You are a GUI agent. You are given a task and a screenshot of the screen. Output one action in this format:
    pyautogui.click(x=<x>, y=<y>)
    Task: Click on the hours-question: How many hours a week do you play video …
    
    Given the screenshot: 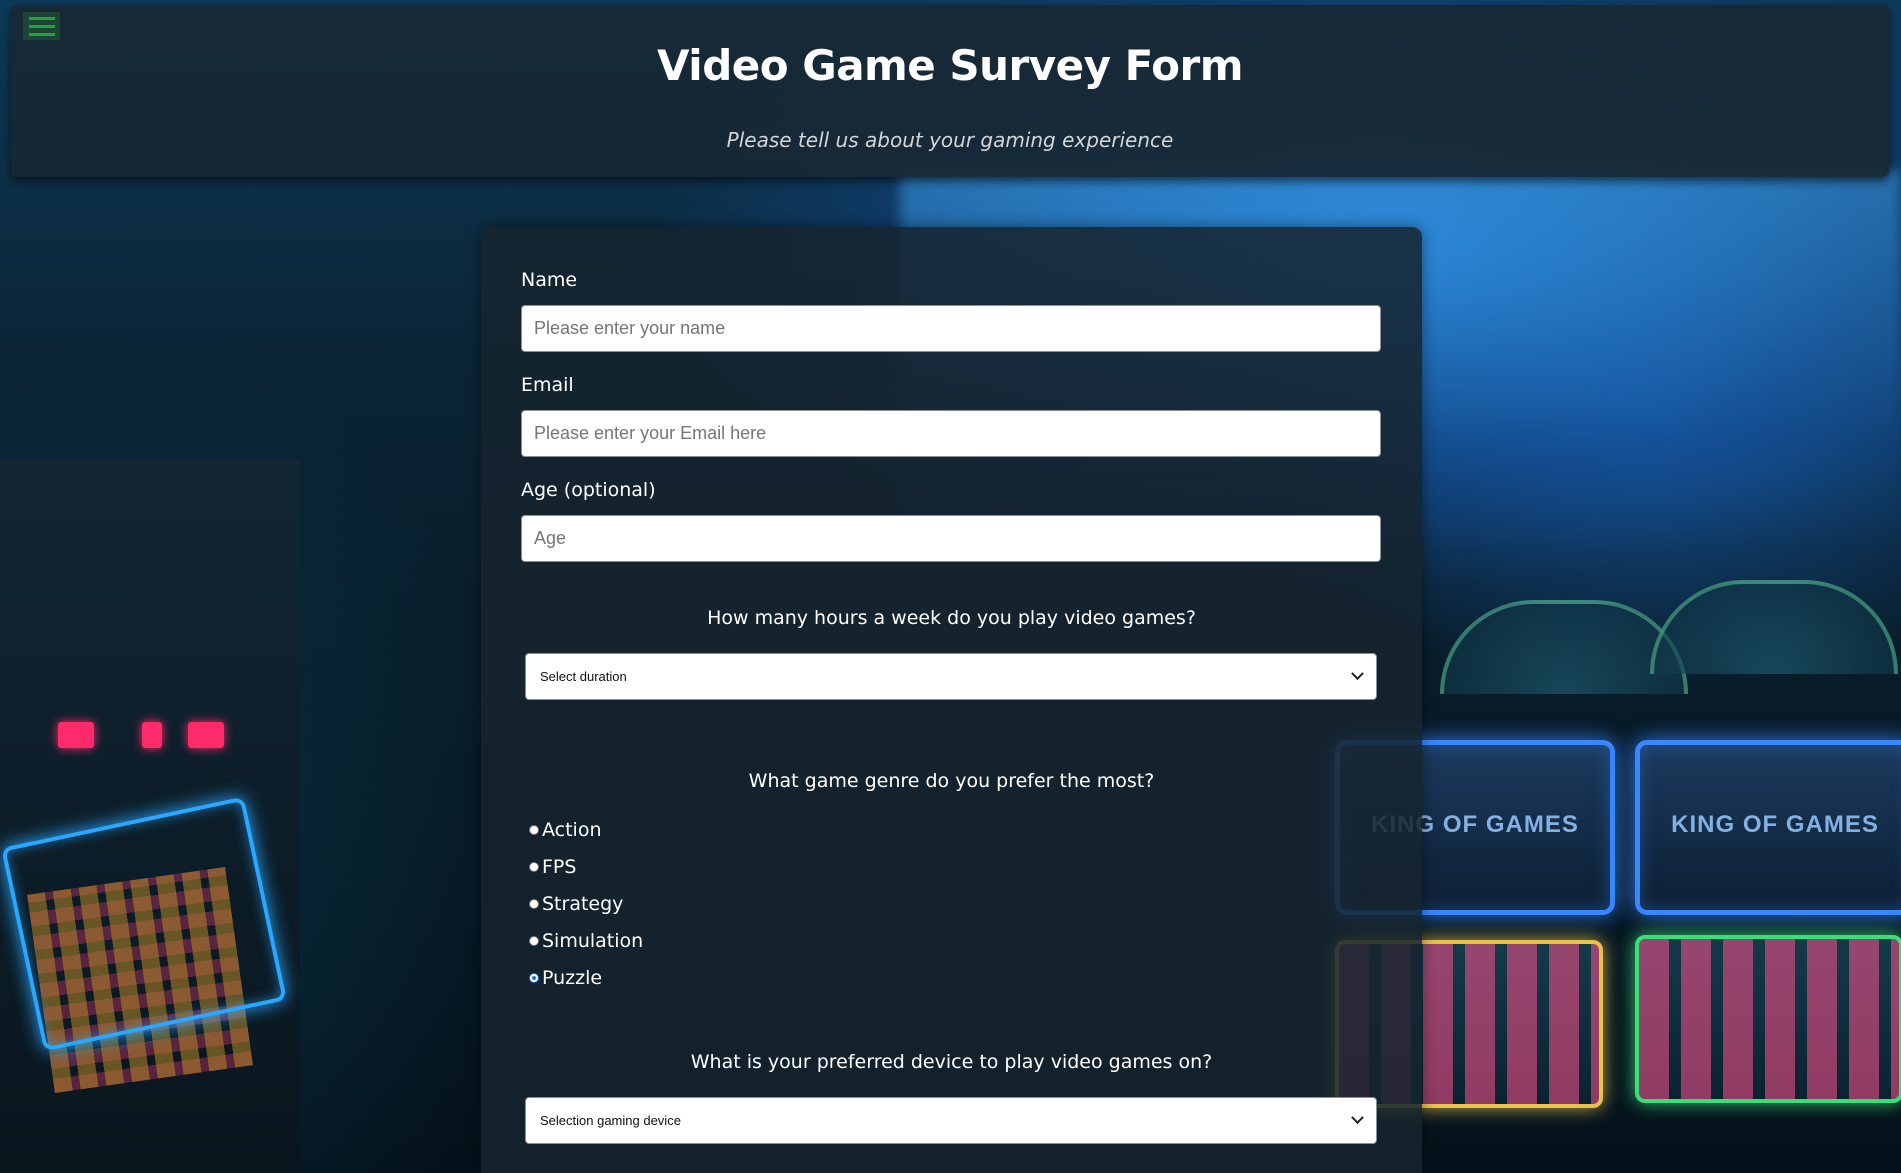 What is the action you would take?
    pyautogui.click(x=951, y=618)
    